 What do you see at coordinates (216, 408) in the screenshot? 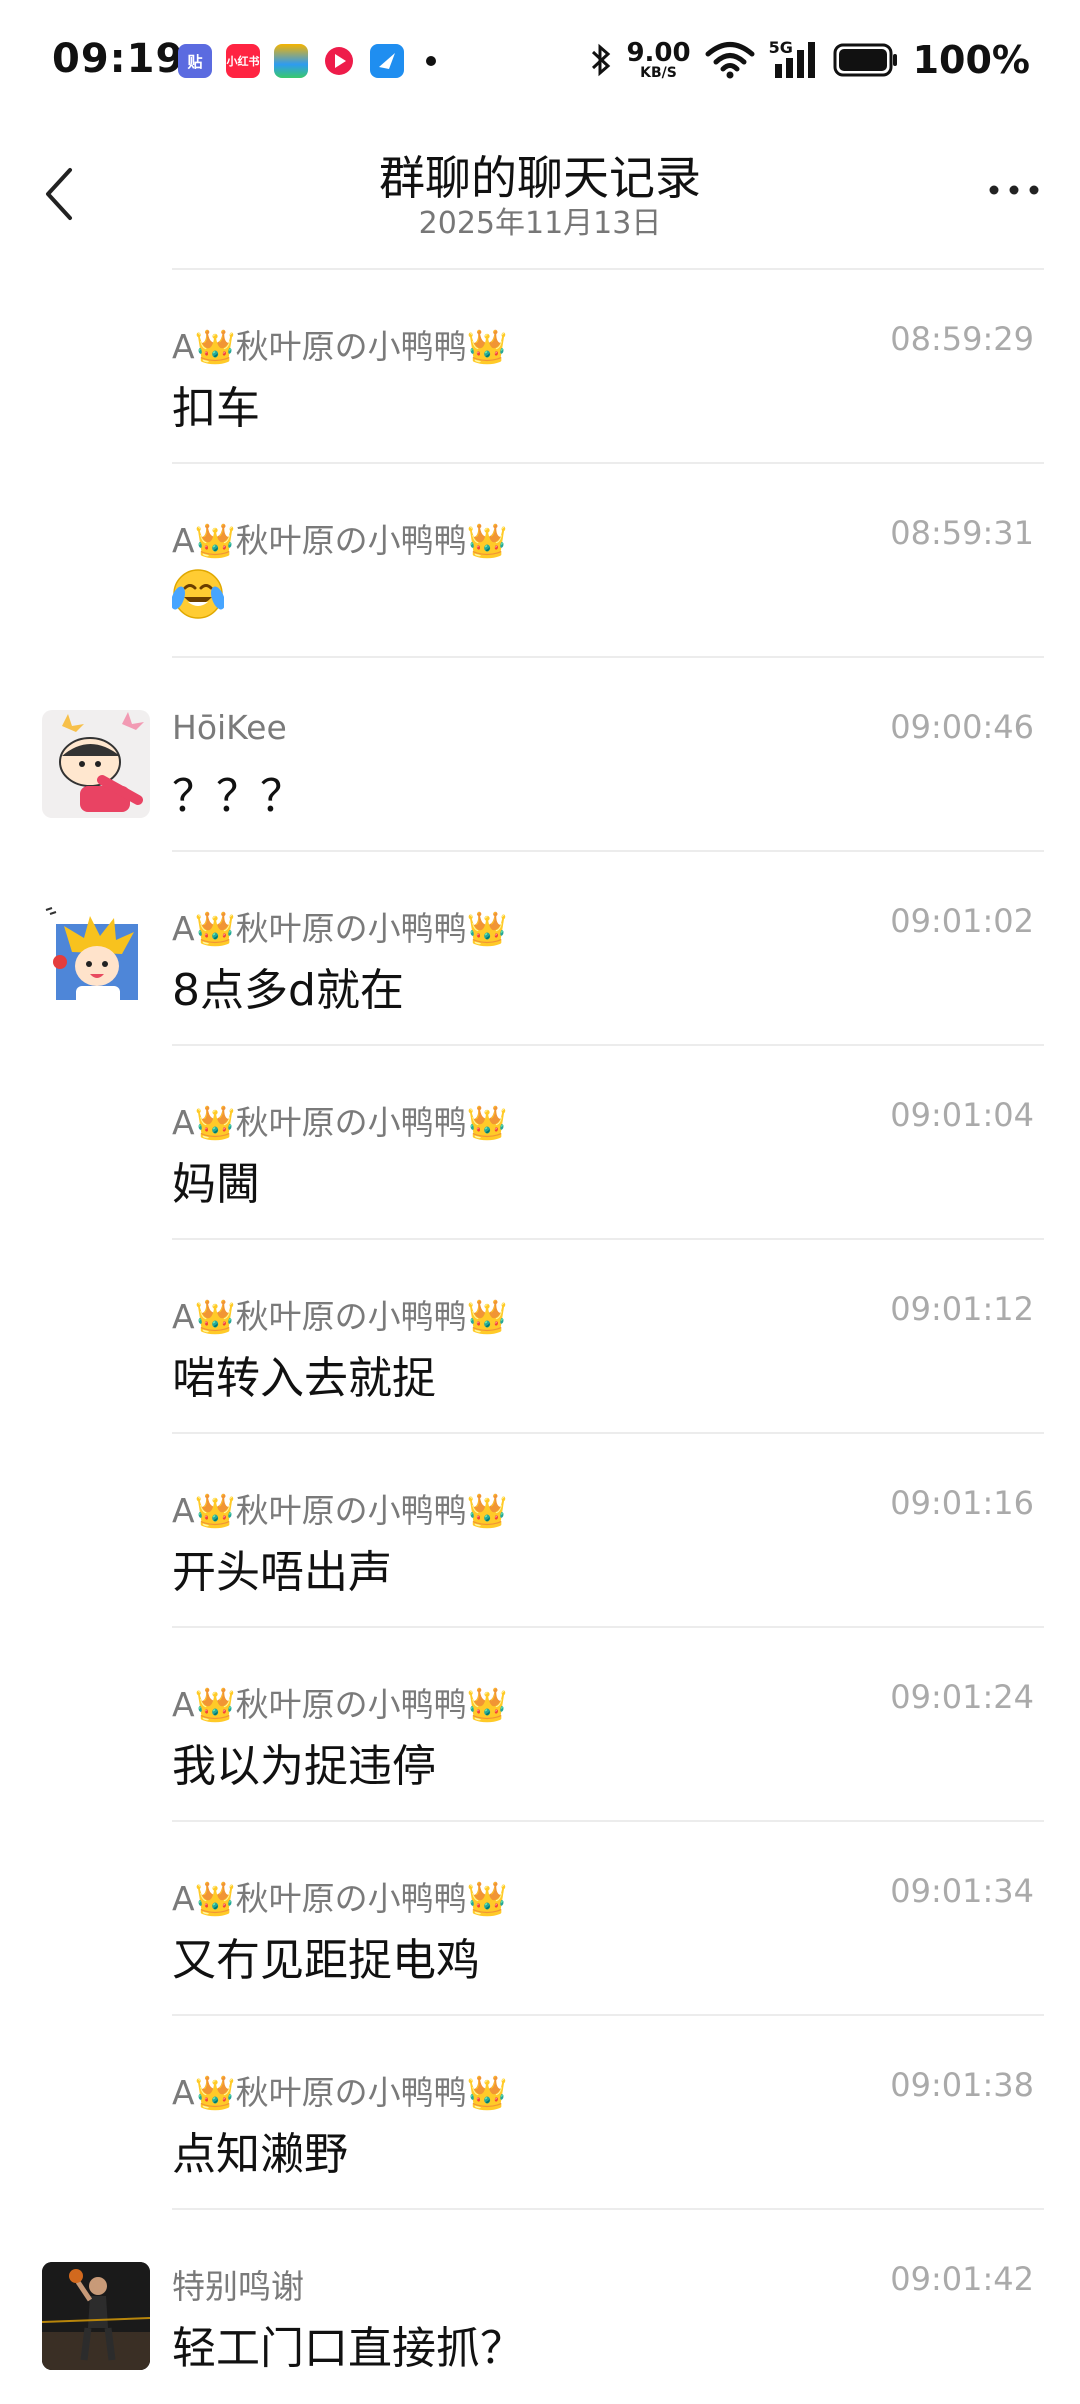
I see `message-text: 扣车` at bounding box center [216, 408].